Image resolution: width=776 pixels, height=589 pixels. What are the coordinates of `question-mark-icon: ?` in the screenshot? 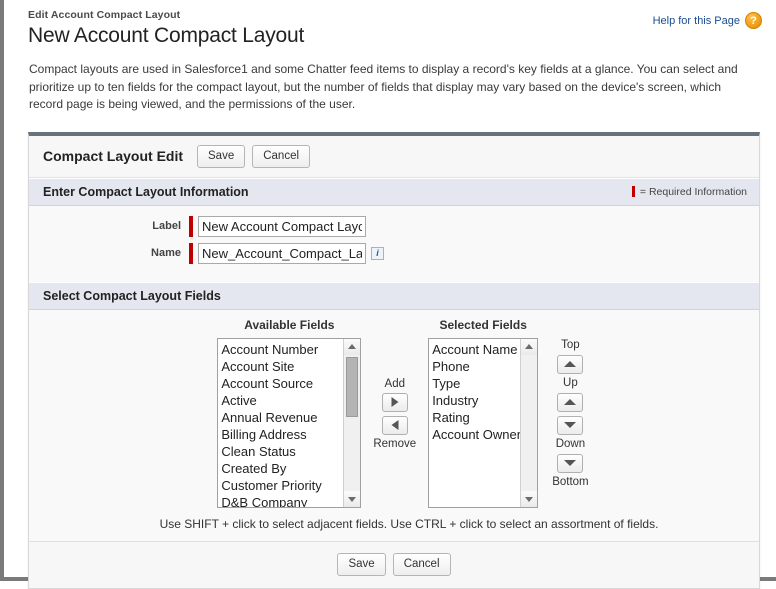 It's located at (753, 20).